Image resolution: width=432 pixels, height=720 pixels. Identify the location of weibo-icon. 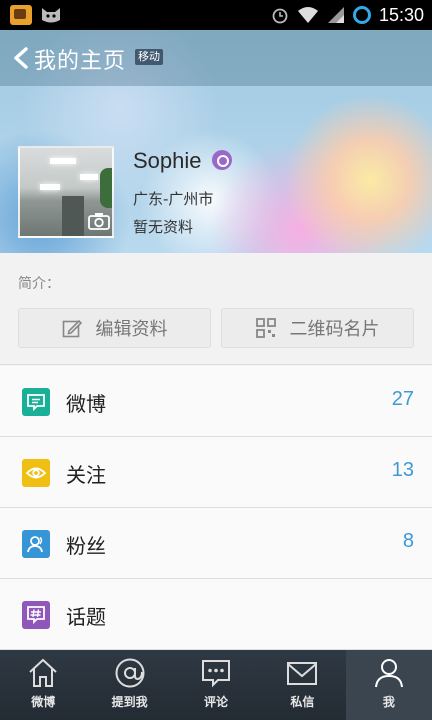
(36, 402).